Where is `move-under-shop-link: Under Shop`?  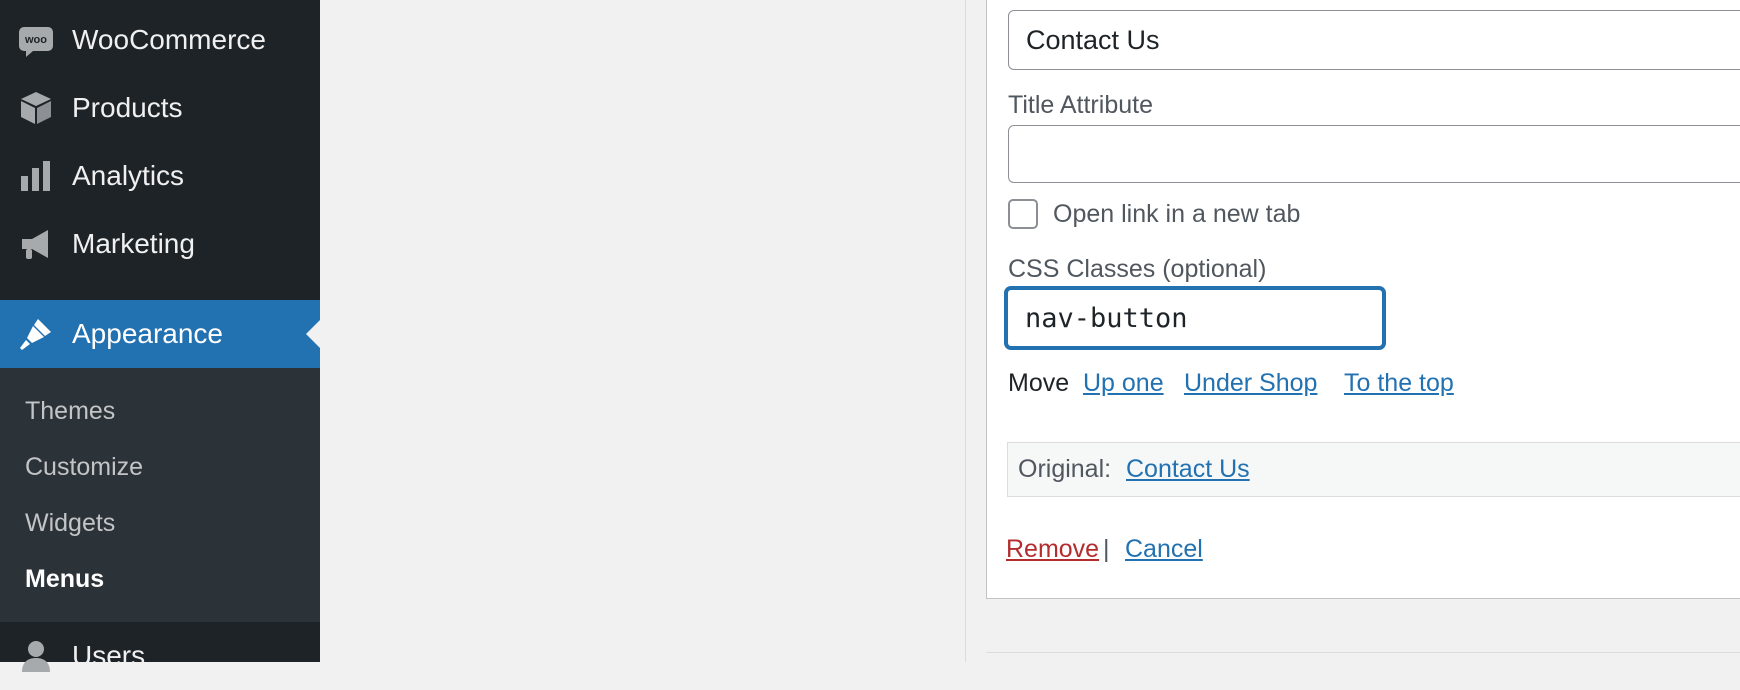
move-under-shop-link: Under Shop is located at coordinates (1250, 383).